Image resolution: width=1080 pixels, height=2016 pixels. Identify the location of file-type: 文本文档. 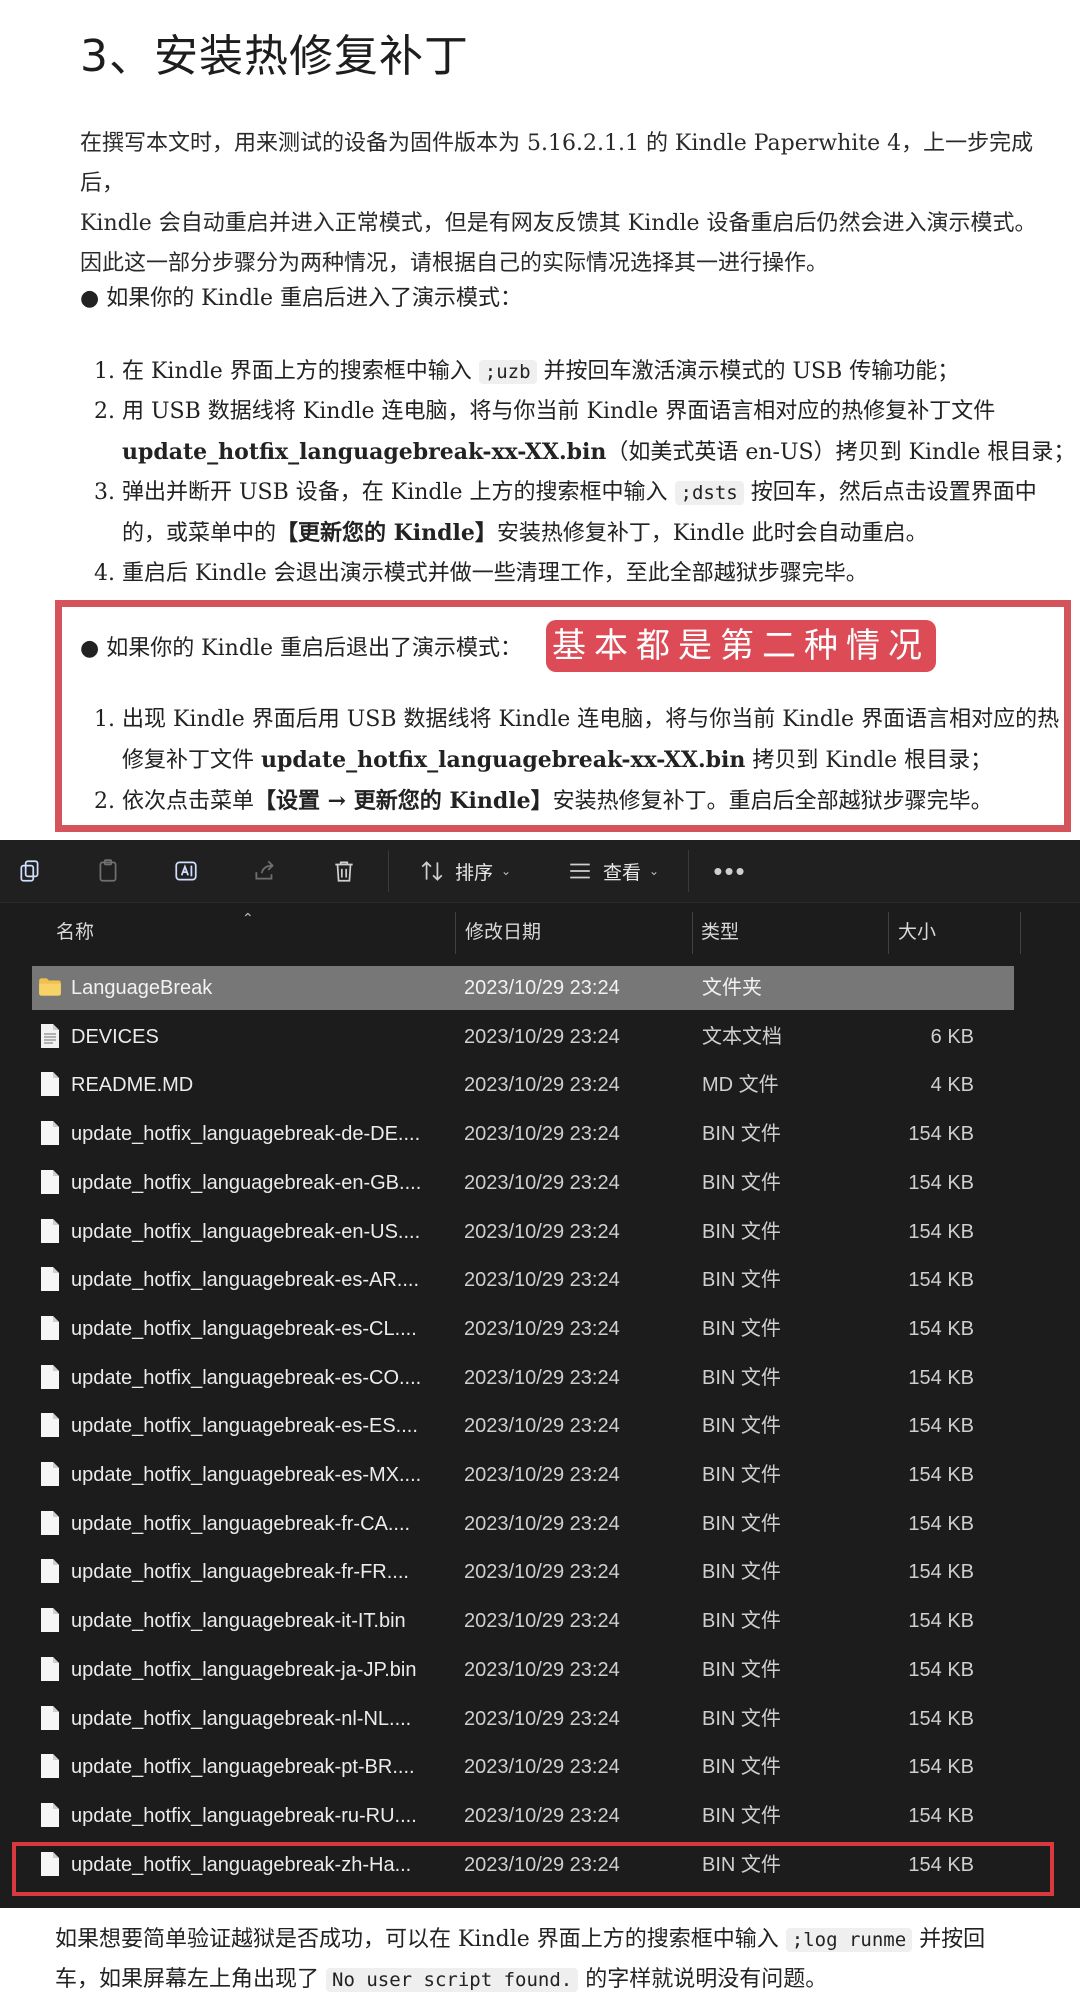
(742, 1036).